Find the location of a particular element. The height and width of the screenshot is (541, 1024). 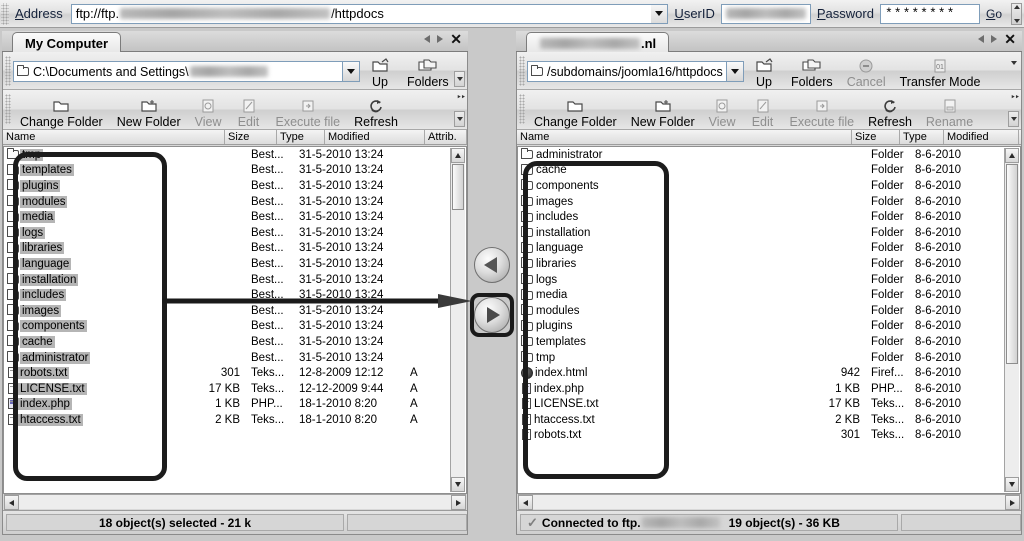

table-row: cache Best... 31-5-2010 13:24 is located at coordinates (227, 342).